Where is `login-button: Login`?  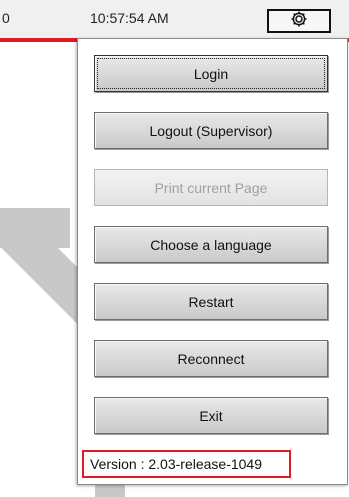 login-button: Login is located at coordinates (211, 73).